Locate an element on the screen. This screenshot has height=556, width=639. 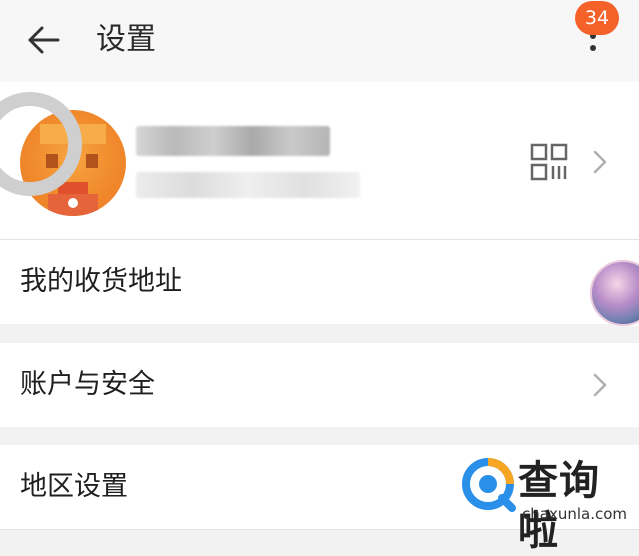
qr-code-icon is located at coordinates (549, 162).